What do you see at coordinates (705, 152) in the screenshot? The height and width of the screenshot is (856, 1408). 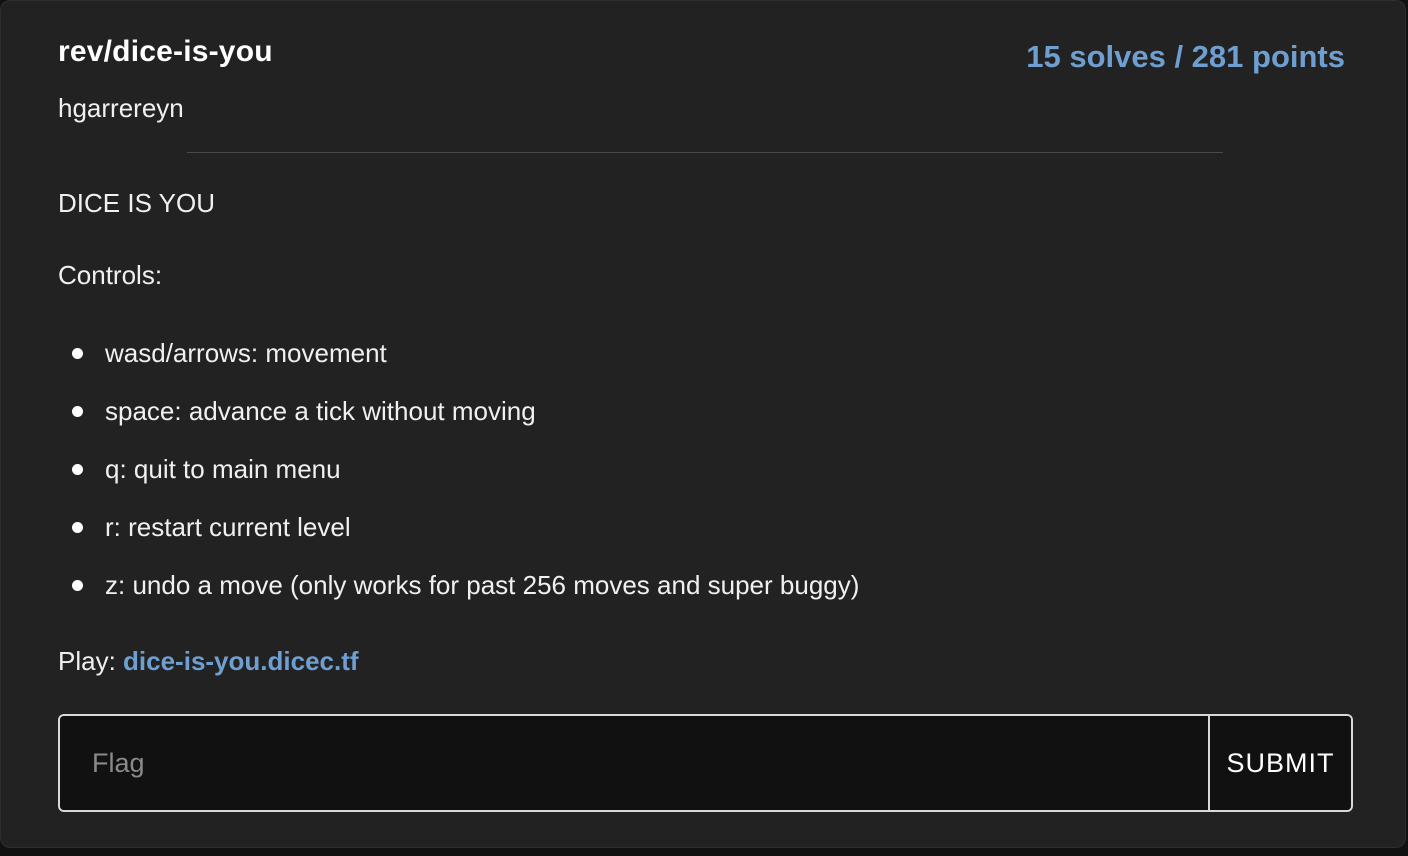 I see `divider` at bounding box center [705, 152].